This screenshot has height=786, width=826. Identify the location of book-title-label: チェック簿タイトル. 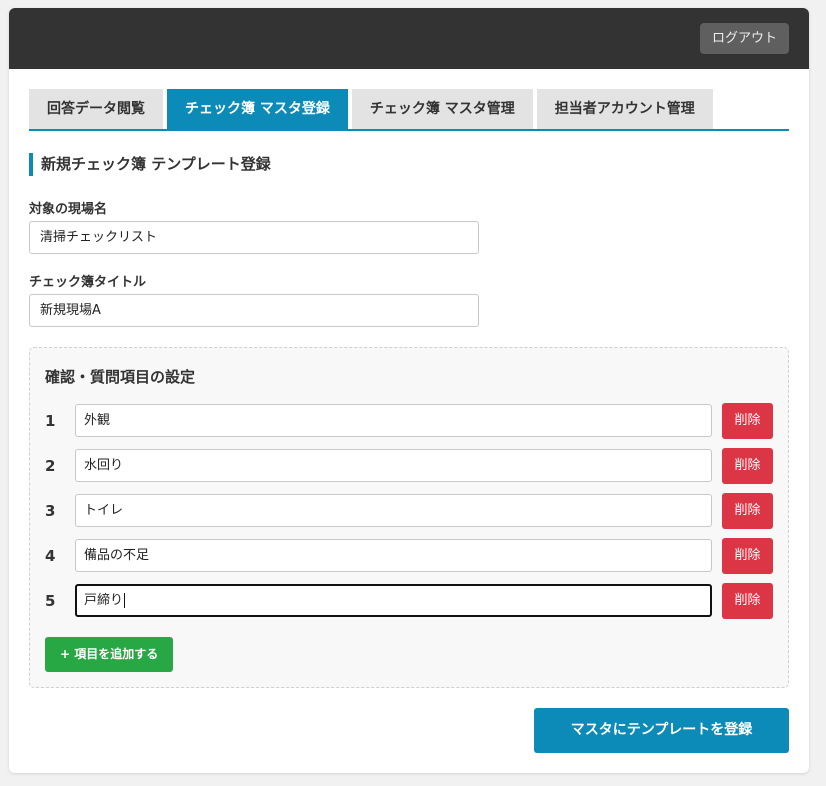
(88, 282).